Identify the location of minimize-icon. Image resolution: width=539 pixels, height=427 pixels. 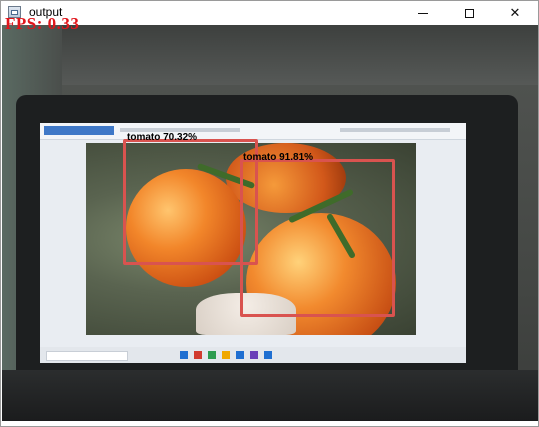
(423, 13).